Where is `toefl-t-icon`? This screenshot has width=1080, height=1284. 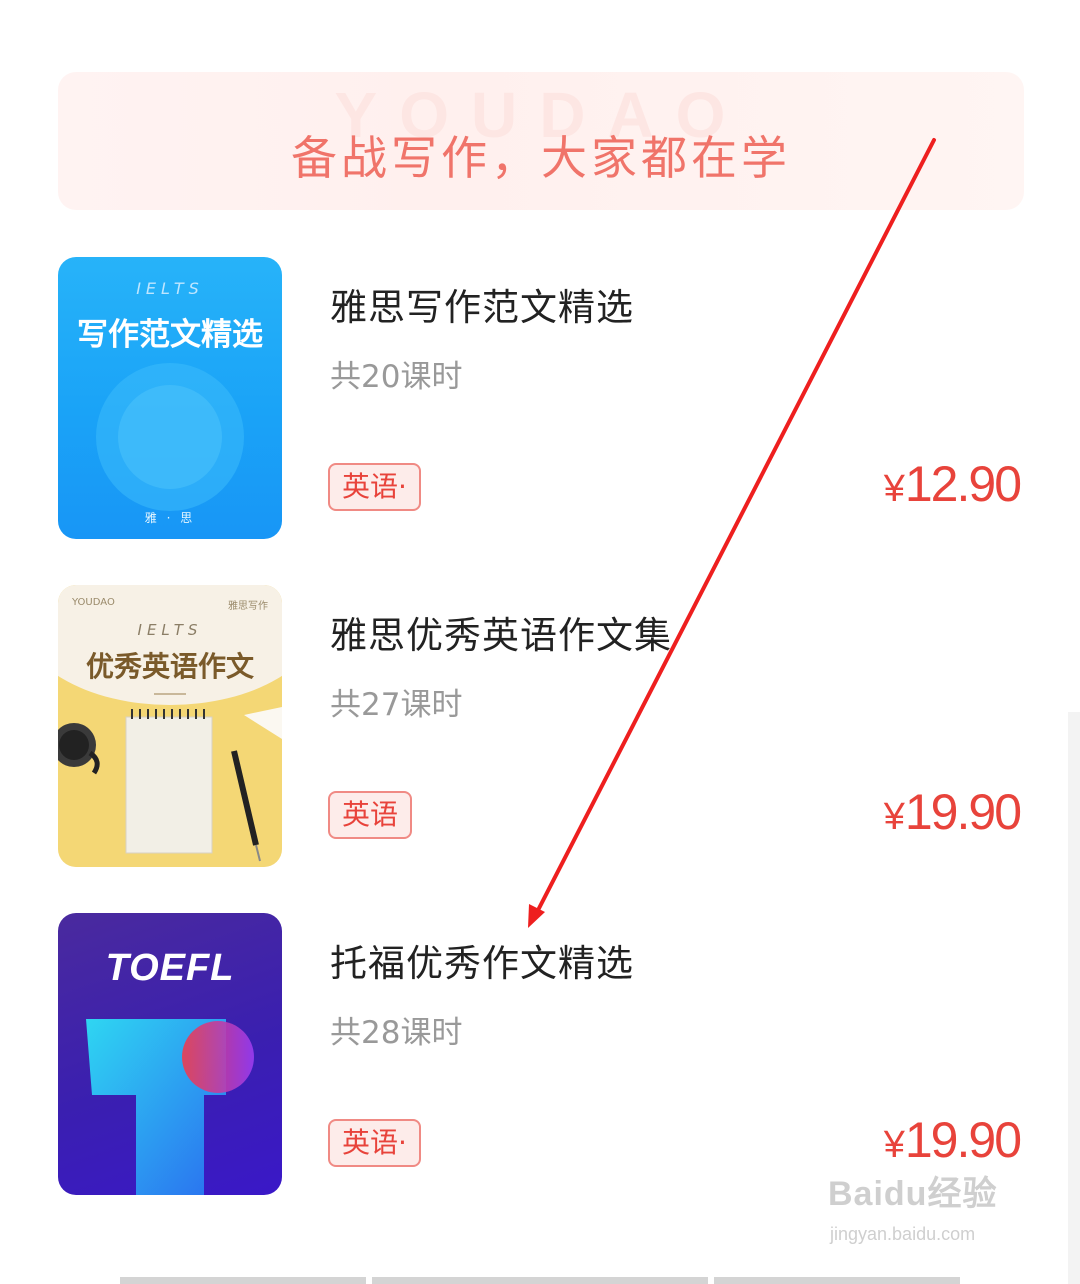
toefl-t-icon is located at coordinates (170, 1107).